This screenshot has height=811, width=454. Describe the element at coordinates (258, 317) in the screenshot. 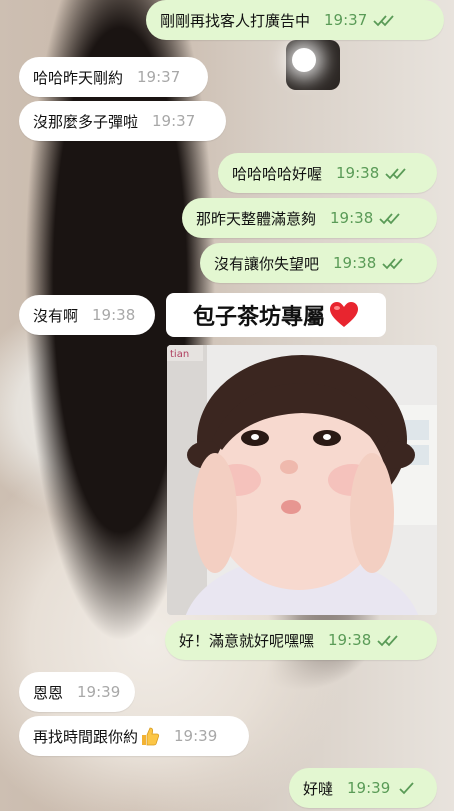

I see `sticker-text: 包子茶坊專屬` at that location.